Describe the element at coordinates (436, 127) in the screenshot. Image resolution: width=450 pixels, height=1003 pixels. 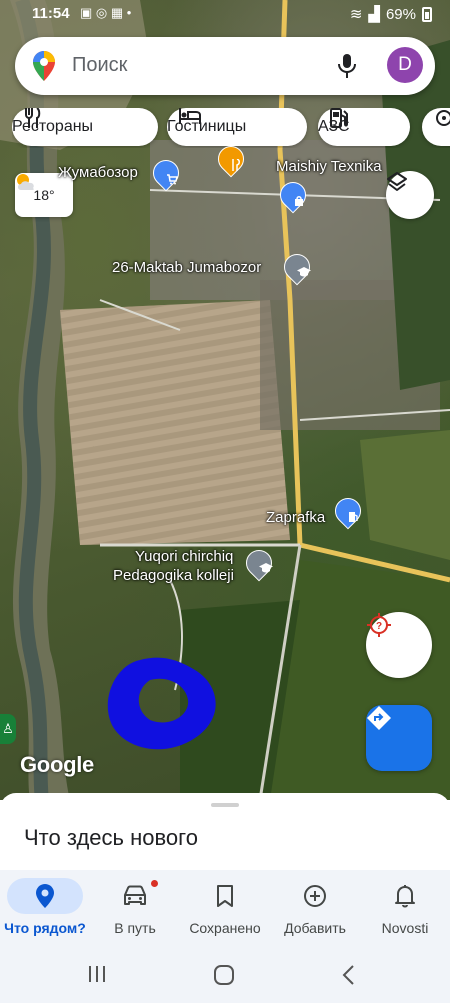
I see `chip-more` at that location.